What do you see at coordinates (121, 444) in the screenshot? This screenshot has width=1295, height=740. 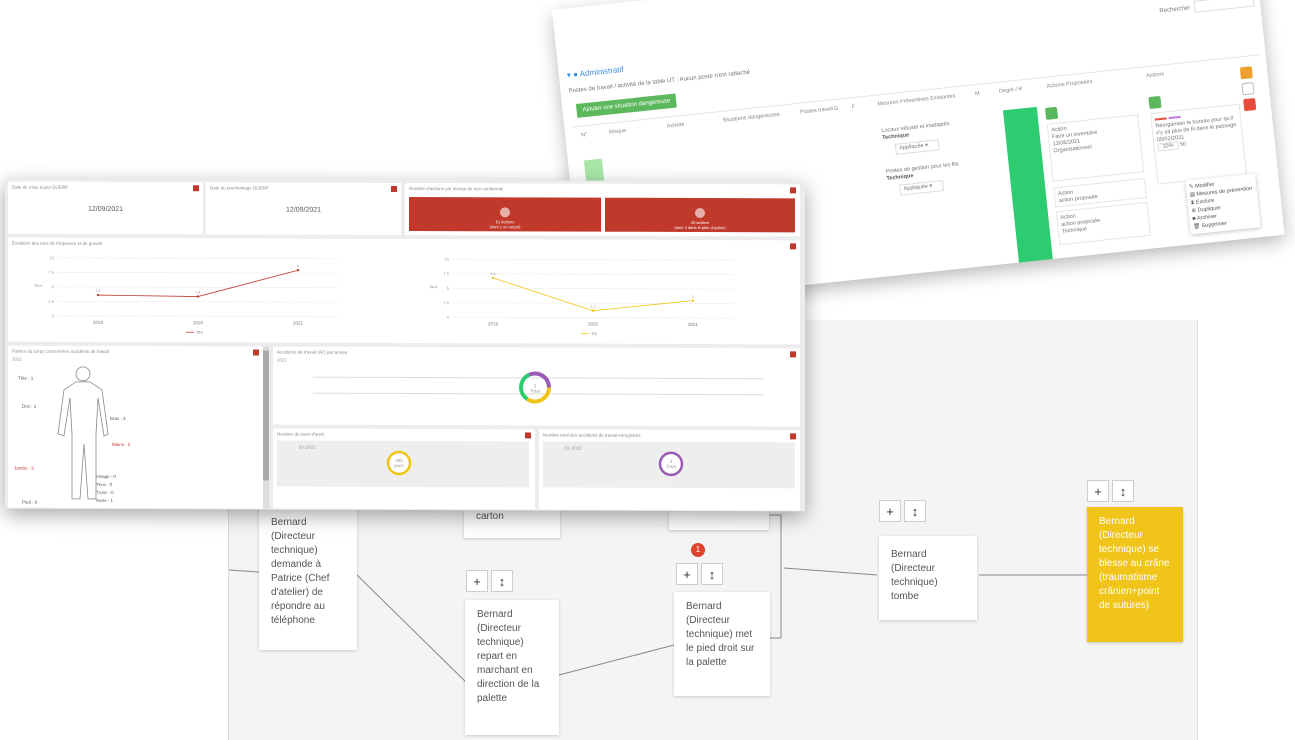 I see `body-label: Mains : 2` at bounding box center [121, 444].